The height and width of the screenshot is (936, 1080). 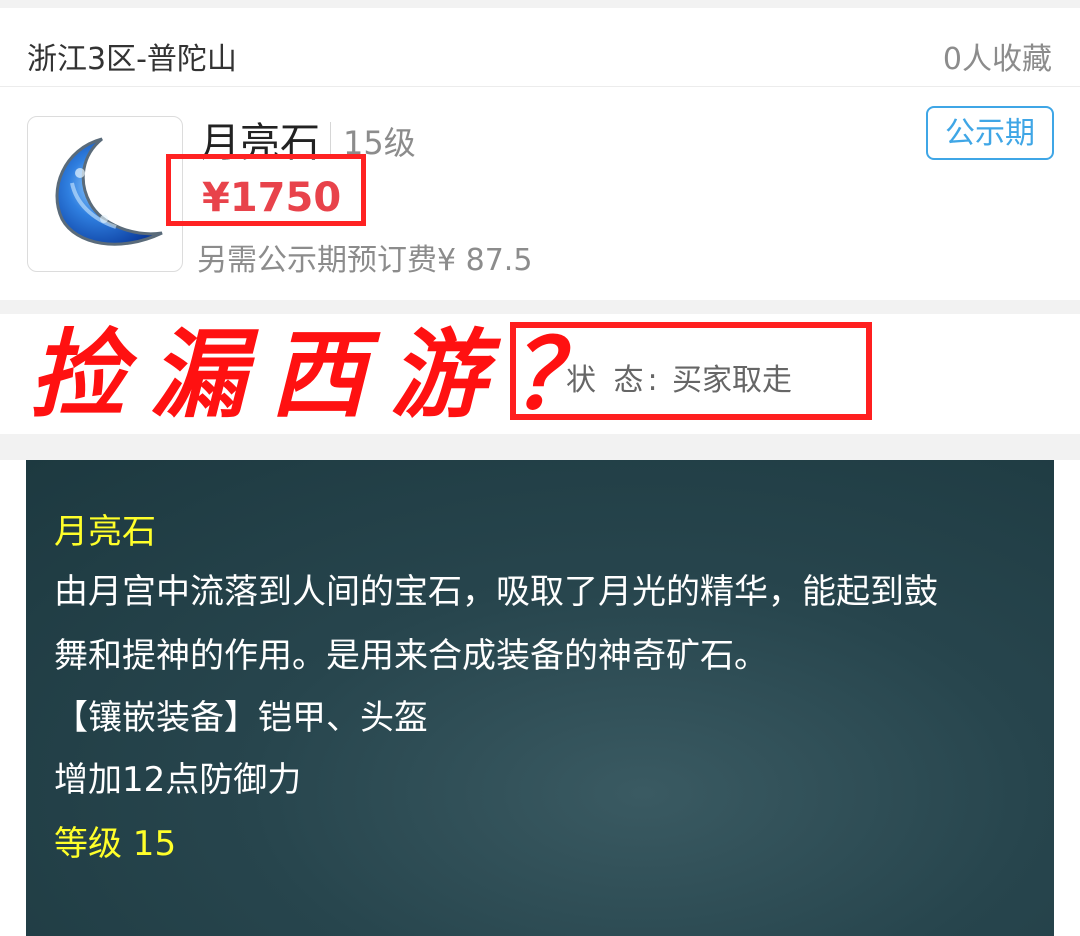 I want to click on deposit-note: 另需公示期预订费¥ 87.5, so click(x=365, y=260).